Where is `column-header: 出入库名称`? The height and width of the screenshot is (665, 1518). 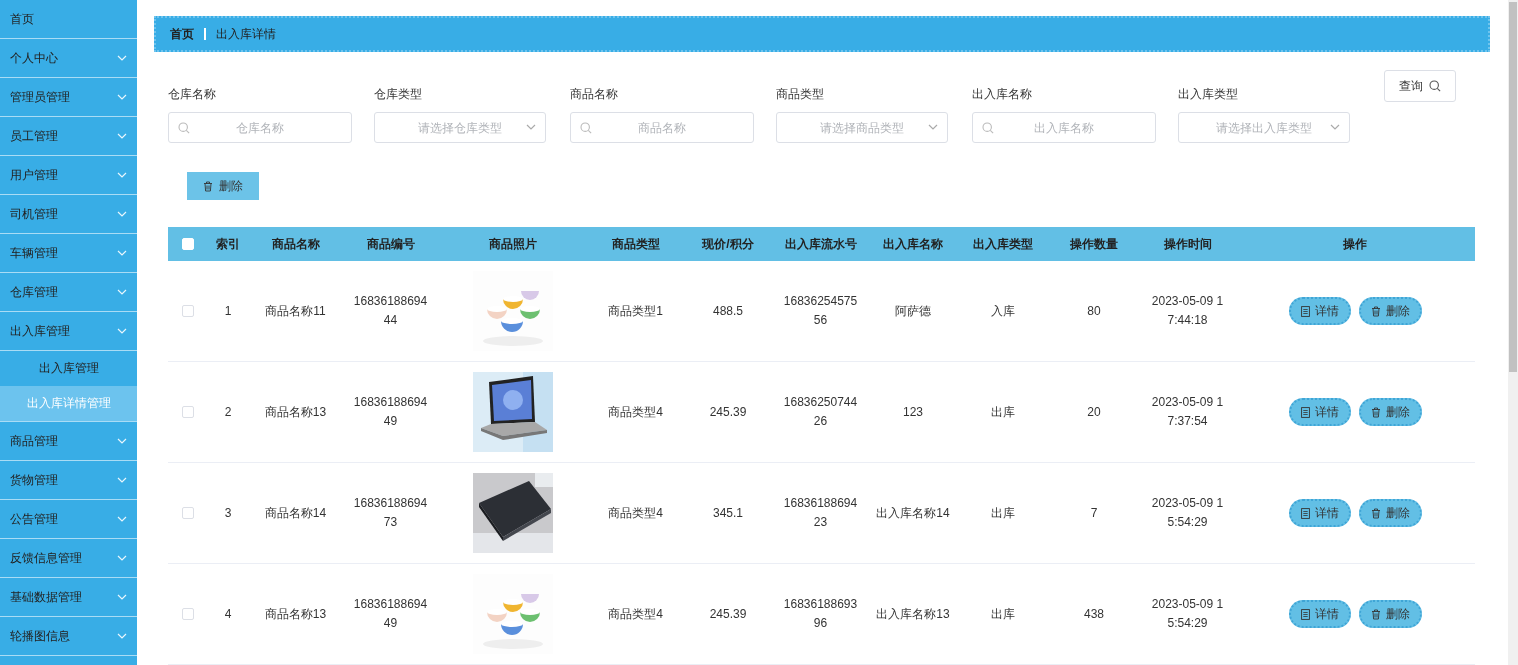 column-header: 出入库名称 is located at coordinates (913, 244).